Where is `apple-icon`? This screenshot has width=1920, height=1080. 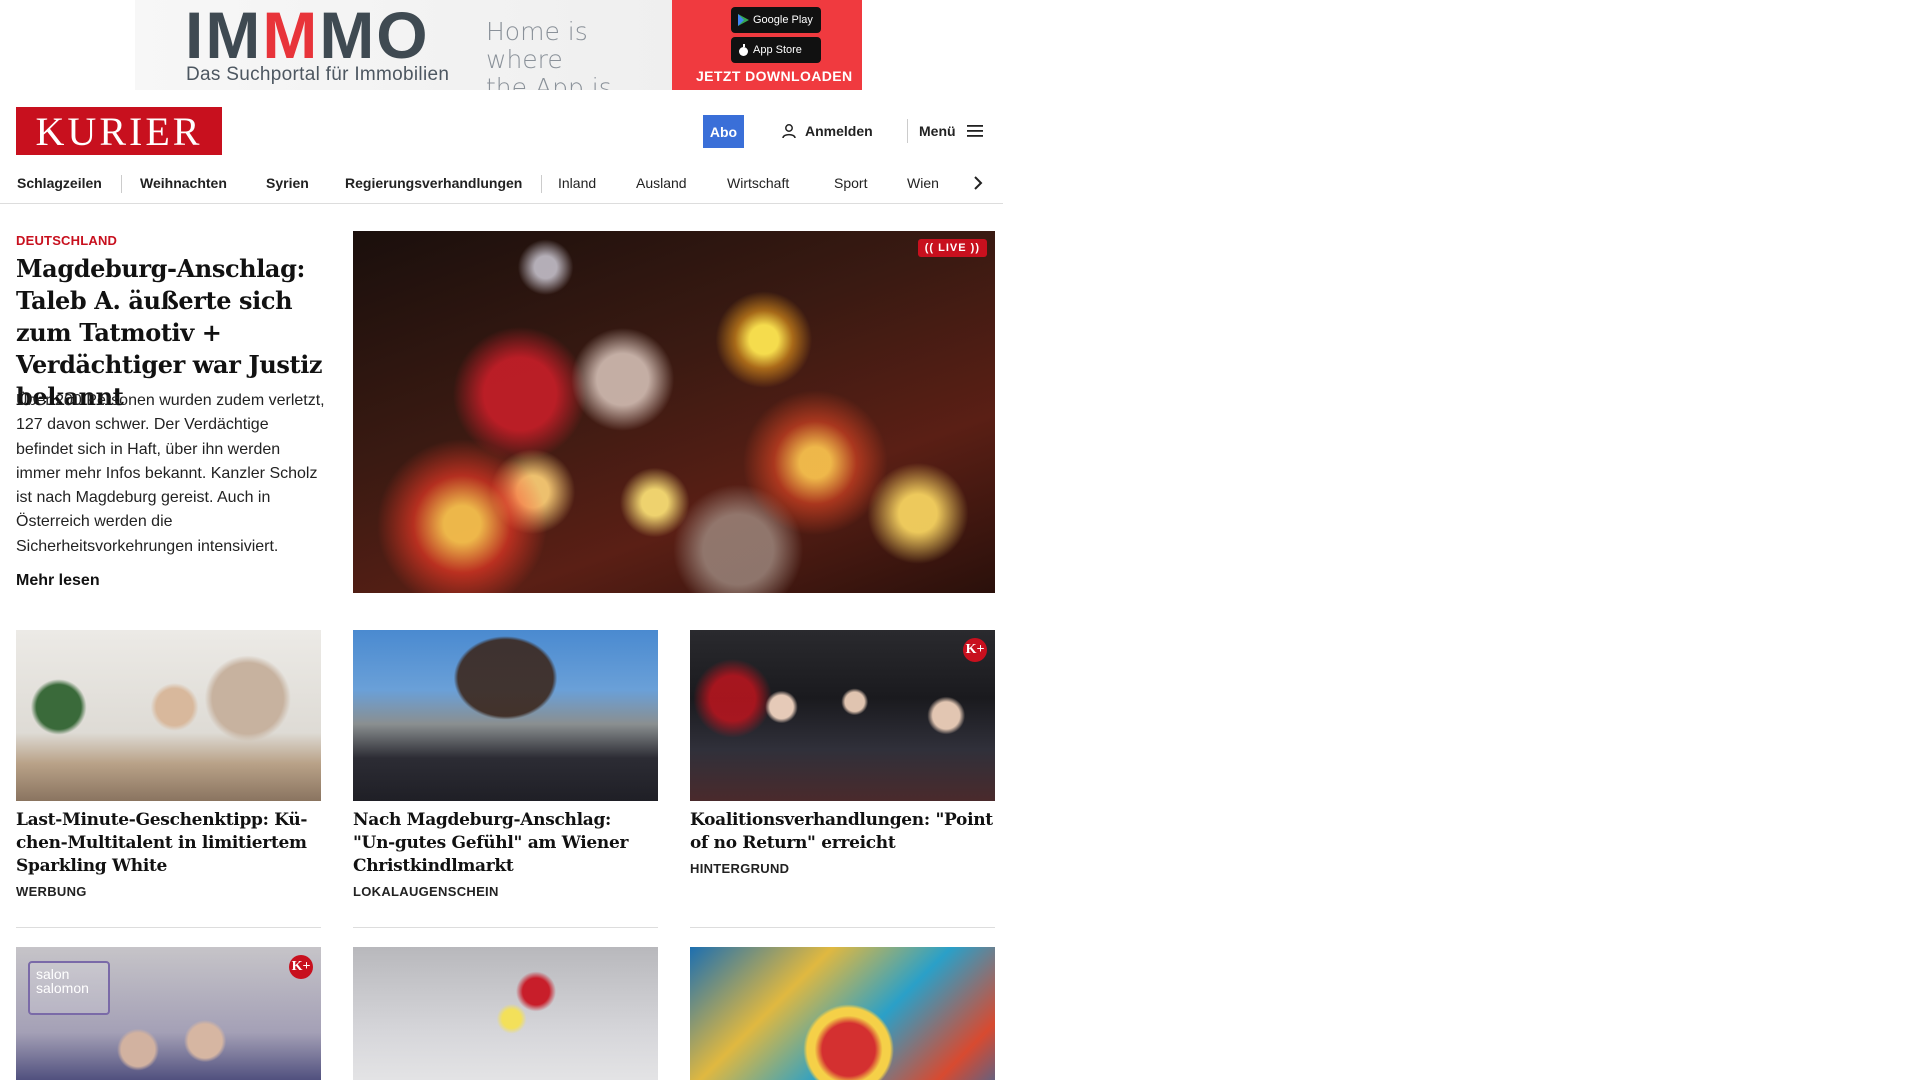 apple-icon is located at coordinates (743, 50).